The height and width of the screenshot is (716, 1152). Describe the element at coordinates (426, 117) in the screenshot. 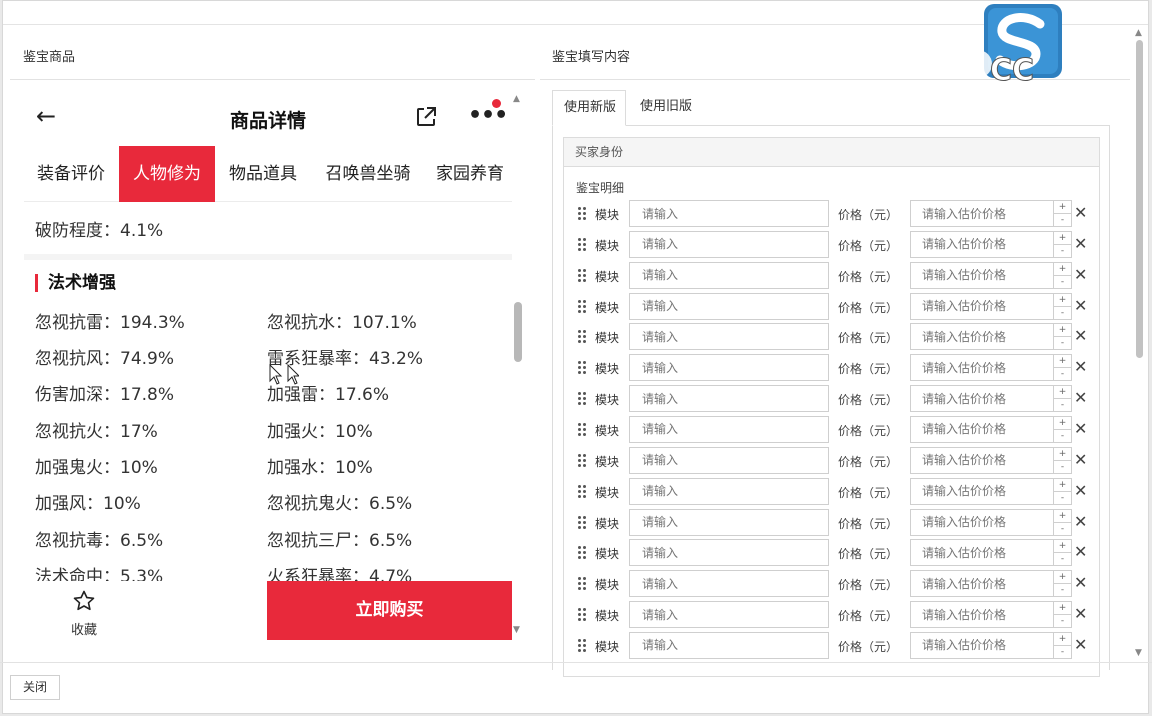

I see `share-icon` at that location.